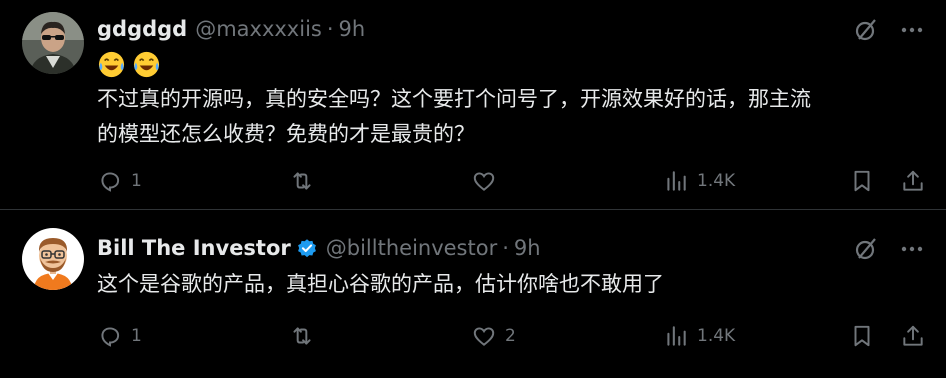  What do you see at coordinates (319, 248) in the screenshot?
I see `tweet-header: Bill The Investor @billtheinvestor · 9h` at bounding box center [319, 248].